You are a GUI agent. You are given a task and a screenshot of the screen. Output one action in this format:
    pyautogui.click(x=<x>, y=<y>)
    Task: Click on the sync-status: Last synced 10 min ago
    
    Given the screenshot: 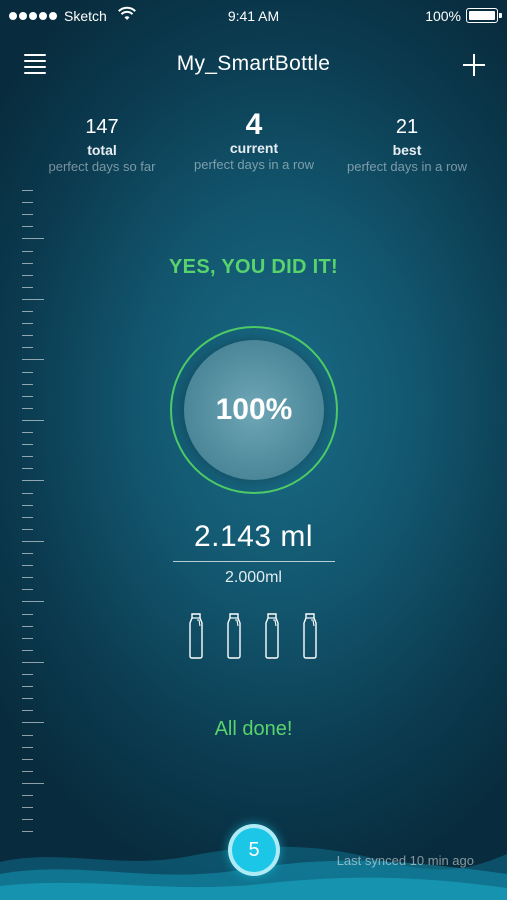 What is the action you would take?
    pyautogui.click(x=405, y=860)
    